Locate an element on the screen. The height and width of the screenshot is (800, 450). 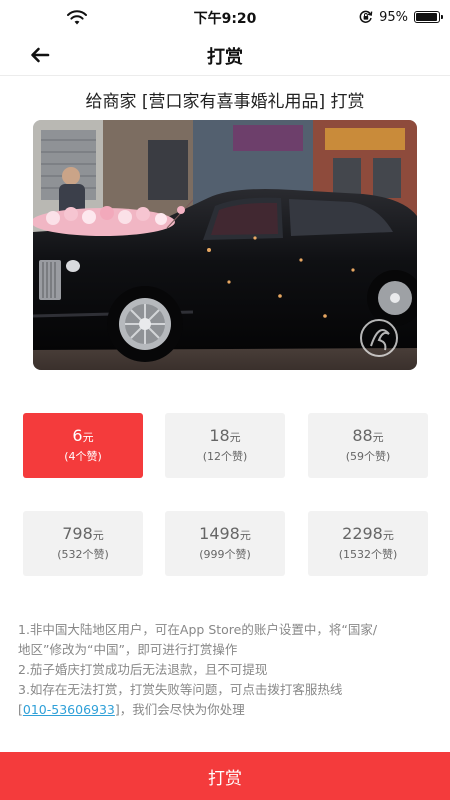
status-right-group: 95% is located at coordinates (401, 17).